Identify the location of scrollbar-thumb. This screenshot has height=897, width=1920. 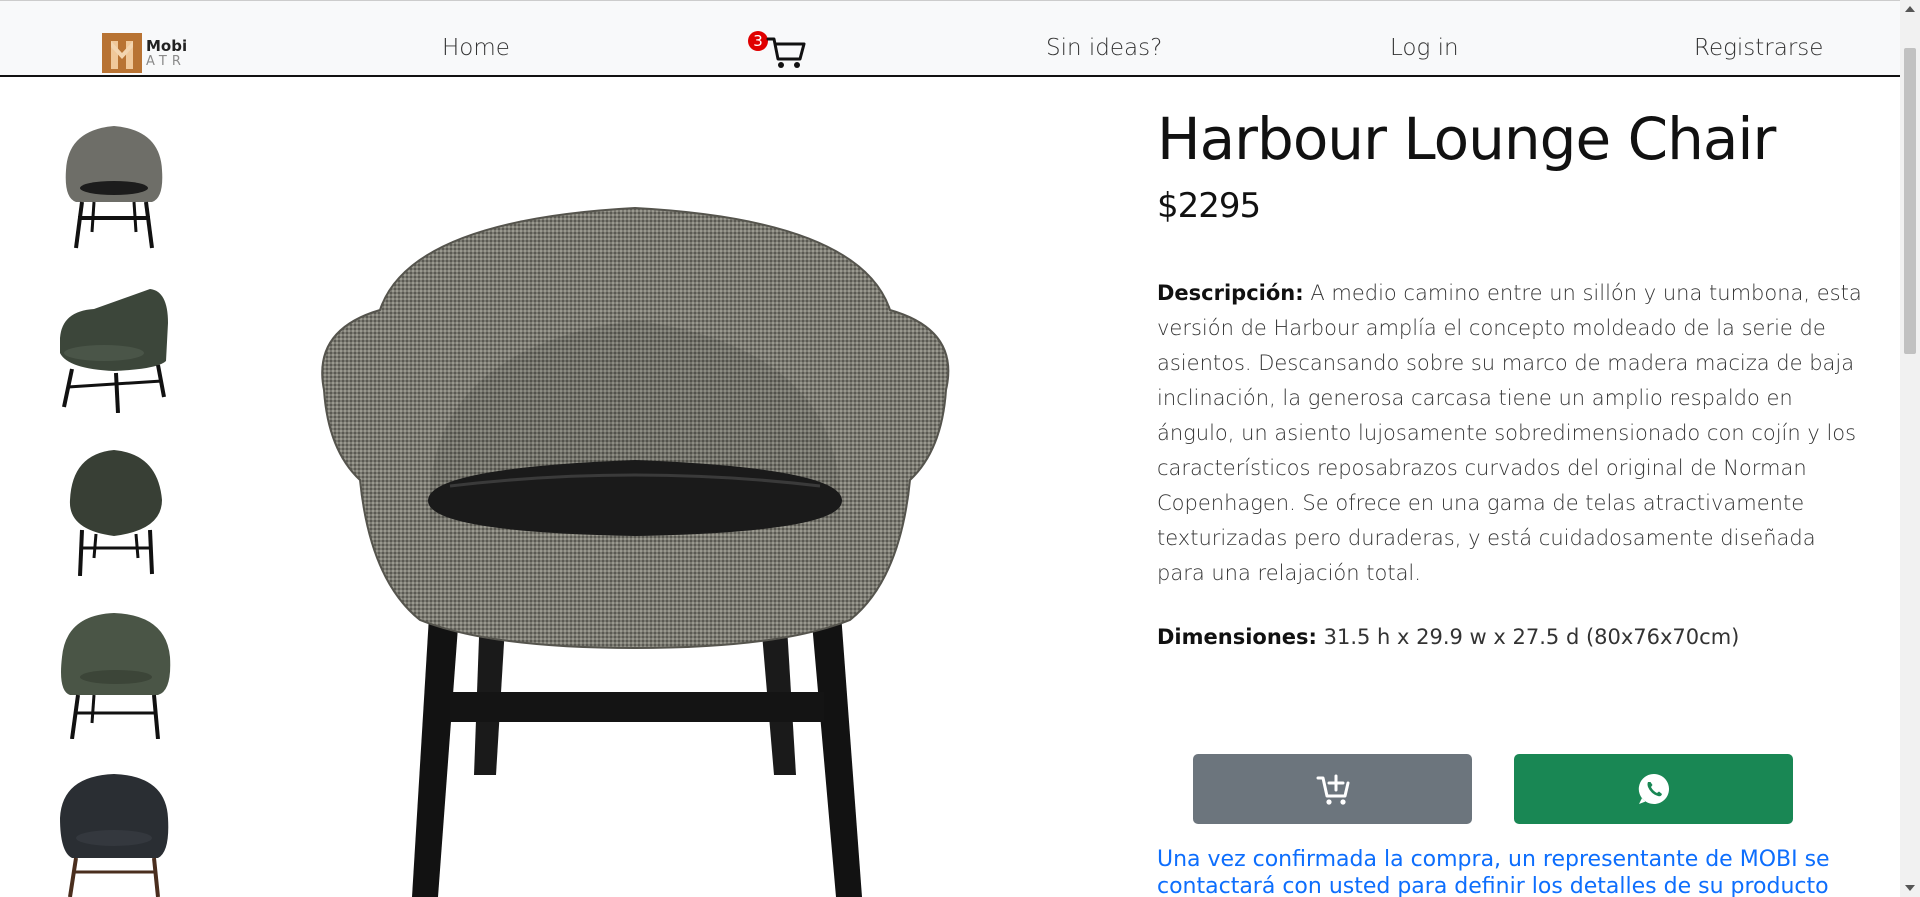
(1910, 201).